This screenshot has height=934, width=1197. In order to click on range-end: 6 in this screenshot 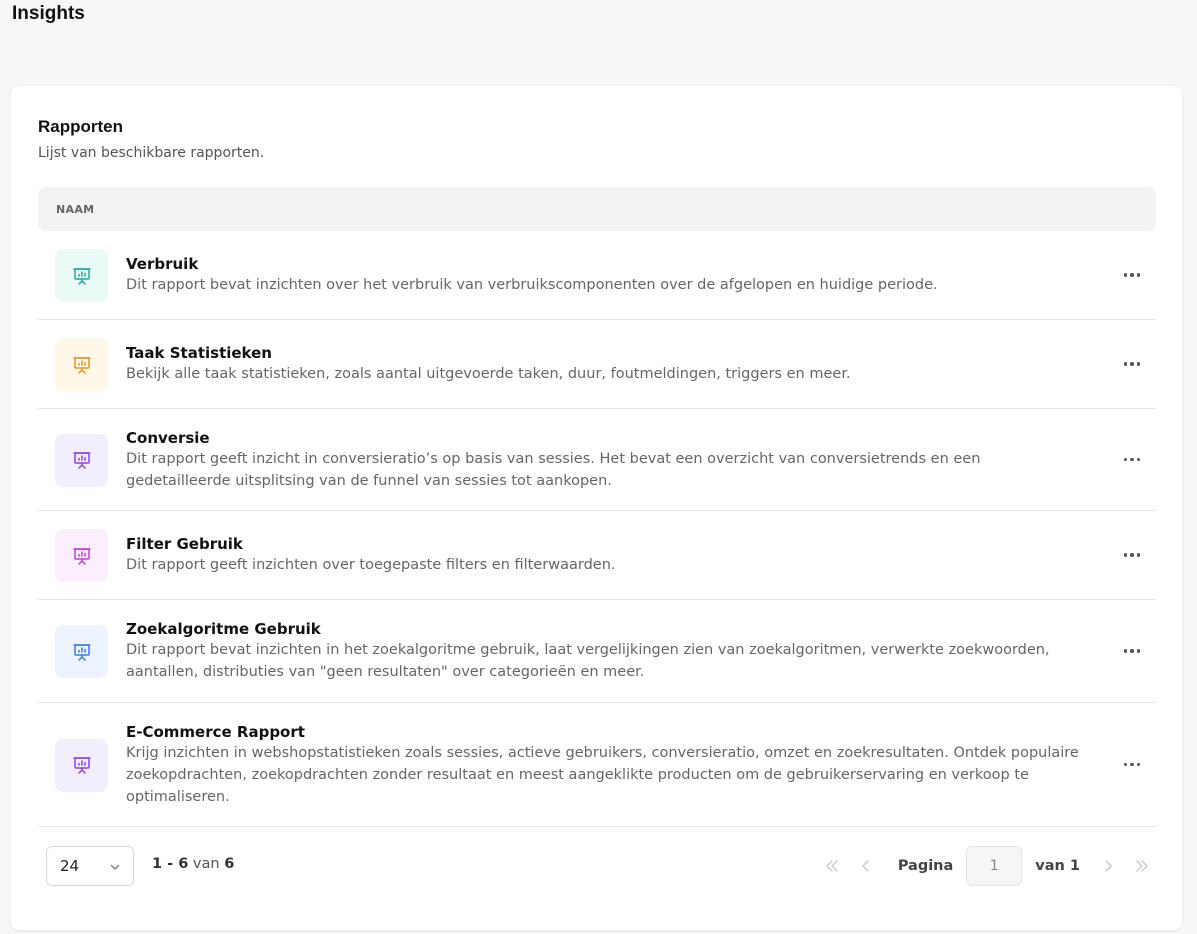, I will do `click(183, 864)`.